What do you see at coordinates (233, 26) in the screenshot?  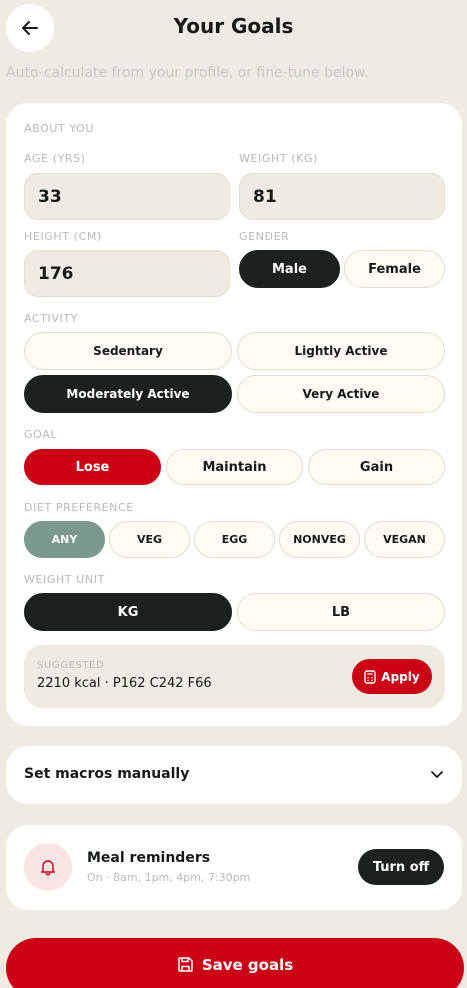 I see `page-title: Your Goals` at bounding box center [233, 26].